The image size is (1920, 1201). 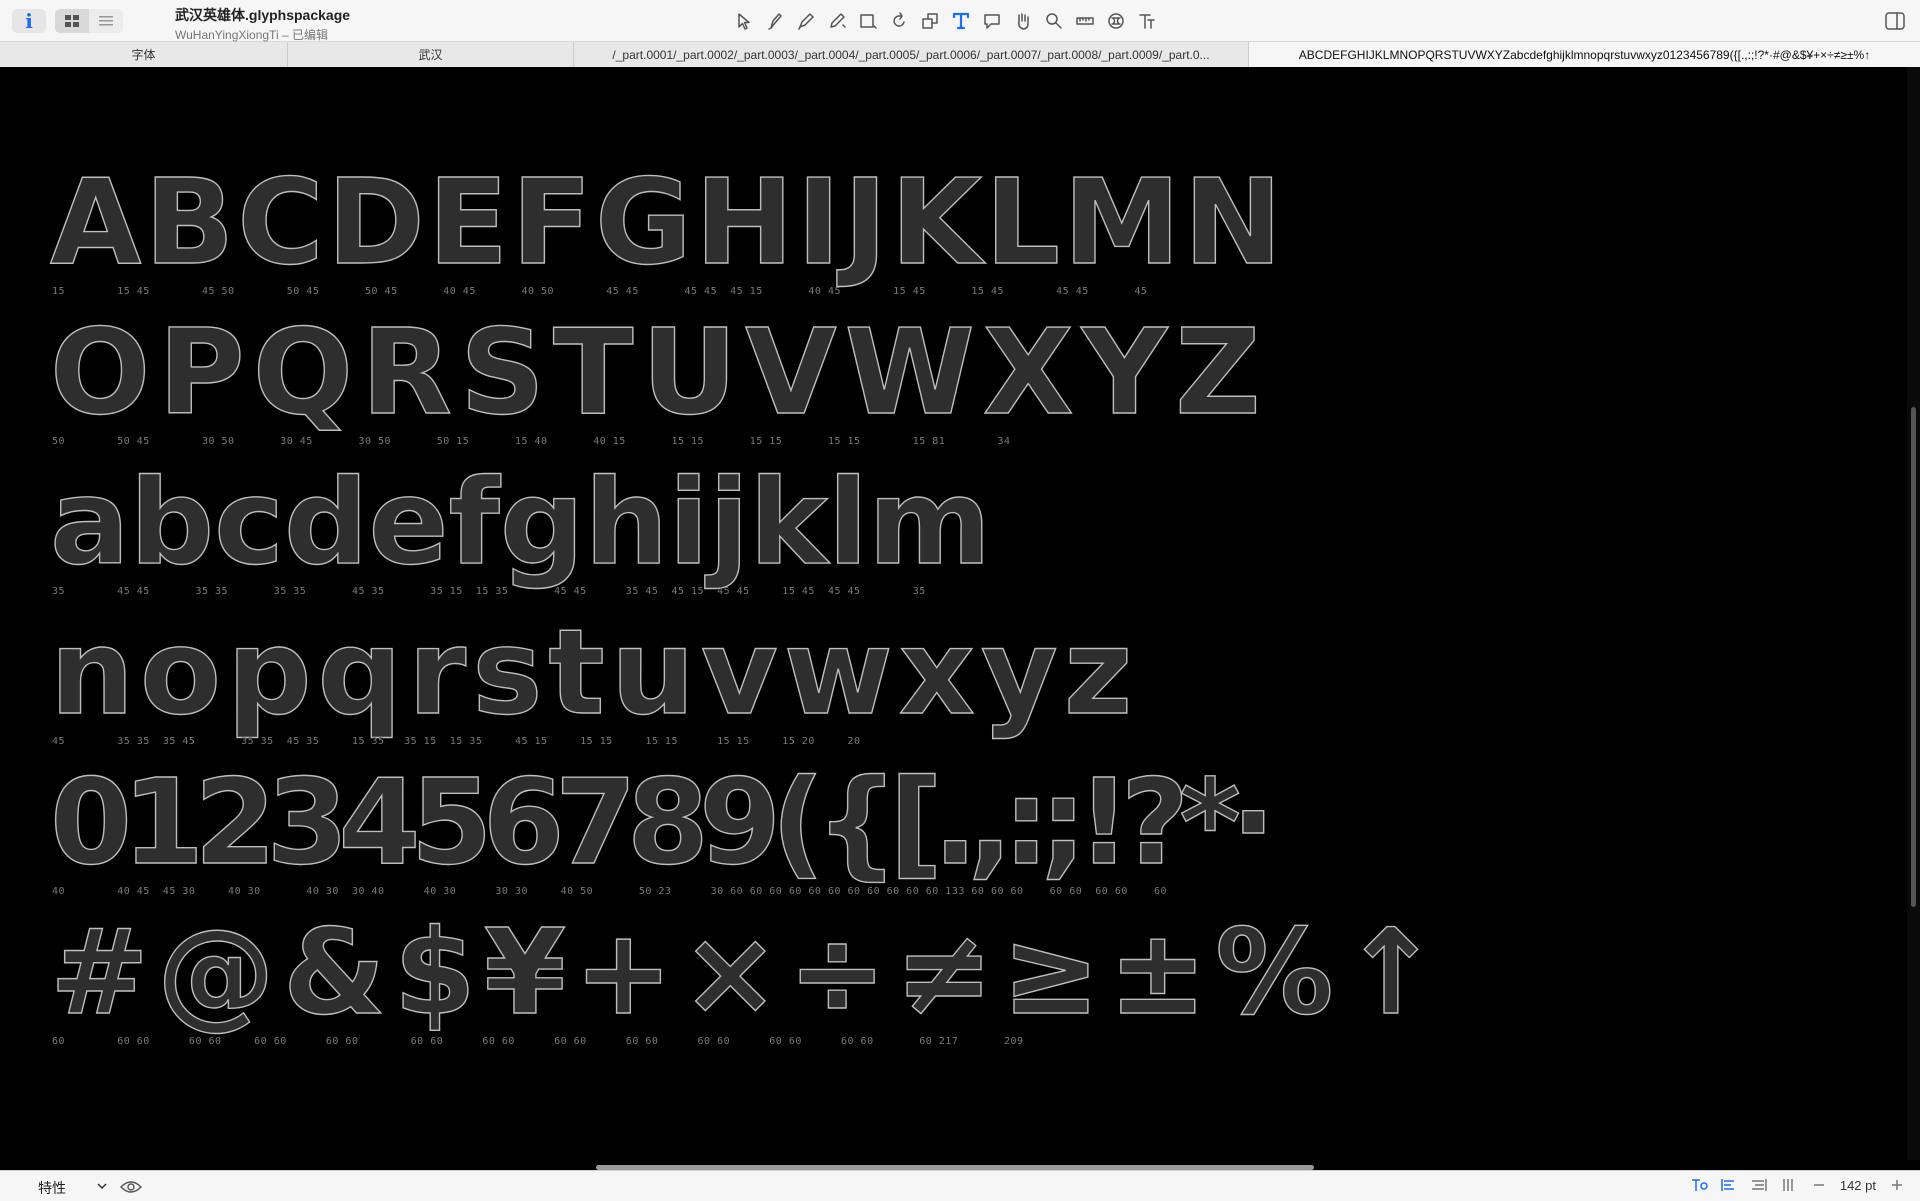 I want to click on zoom-tool-icon, so click(x=1054, y=21).